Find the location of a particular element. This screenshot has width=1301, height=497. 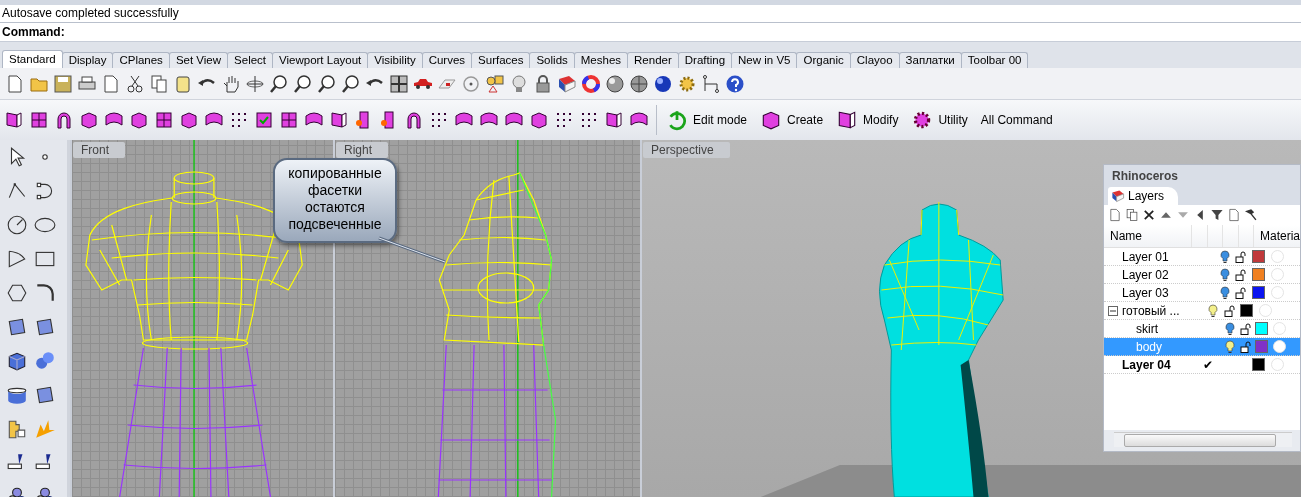

lock-icon is located at coordinates (543, 83).